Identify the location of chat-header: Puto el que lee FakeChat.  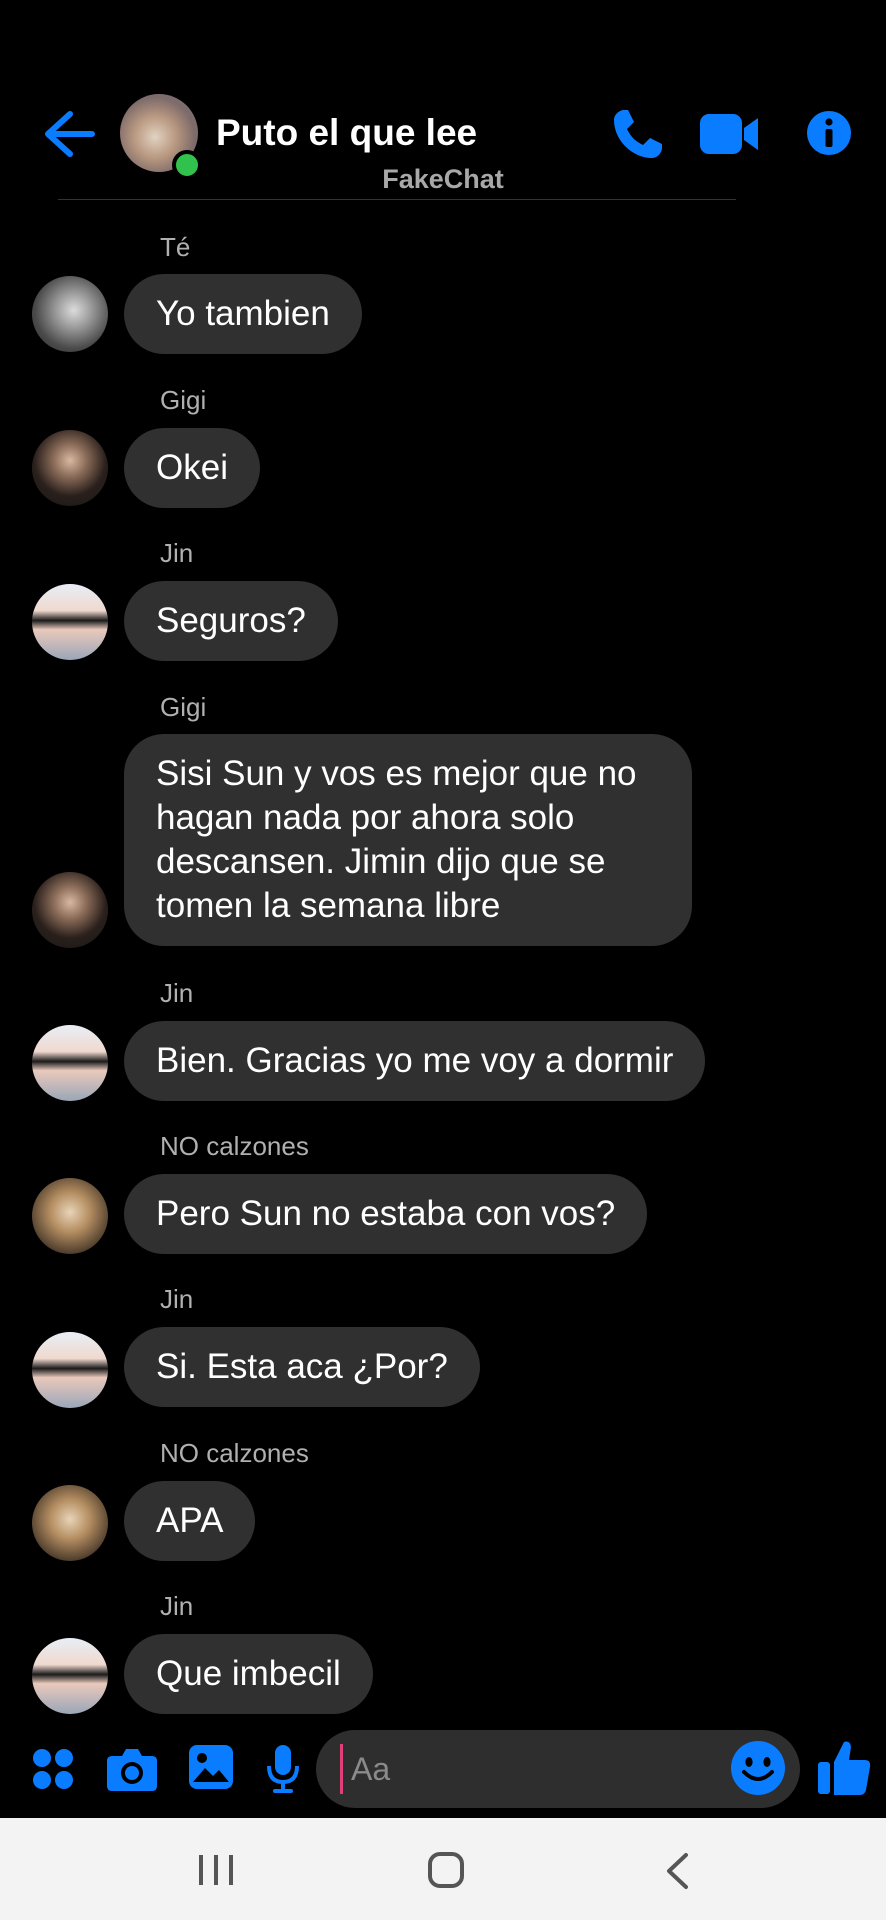
(443, 100).